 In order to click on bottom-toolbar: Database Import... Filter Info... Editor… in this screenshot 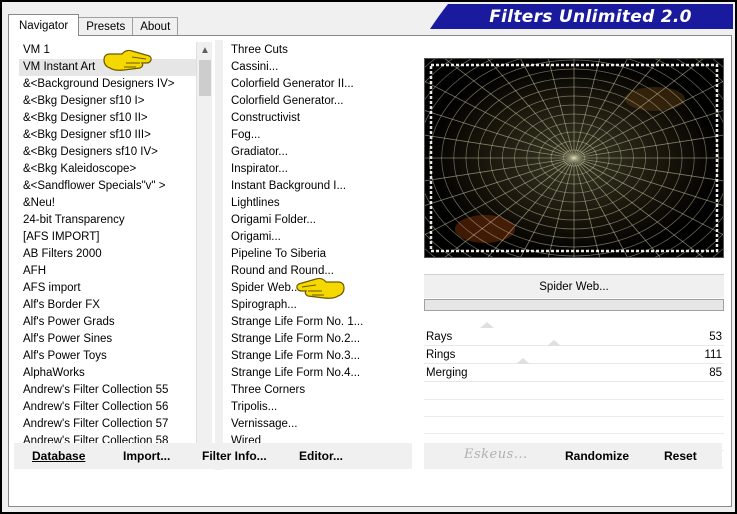, I will do `click(213, 456)`.